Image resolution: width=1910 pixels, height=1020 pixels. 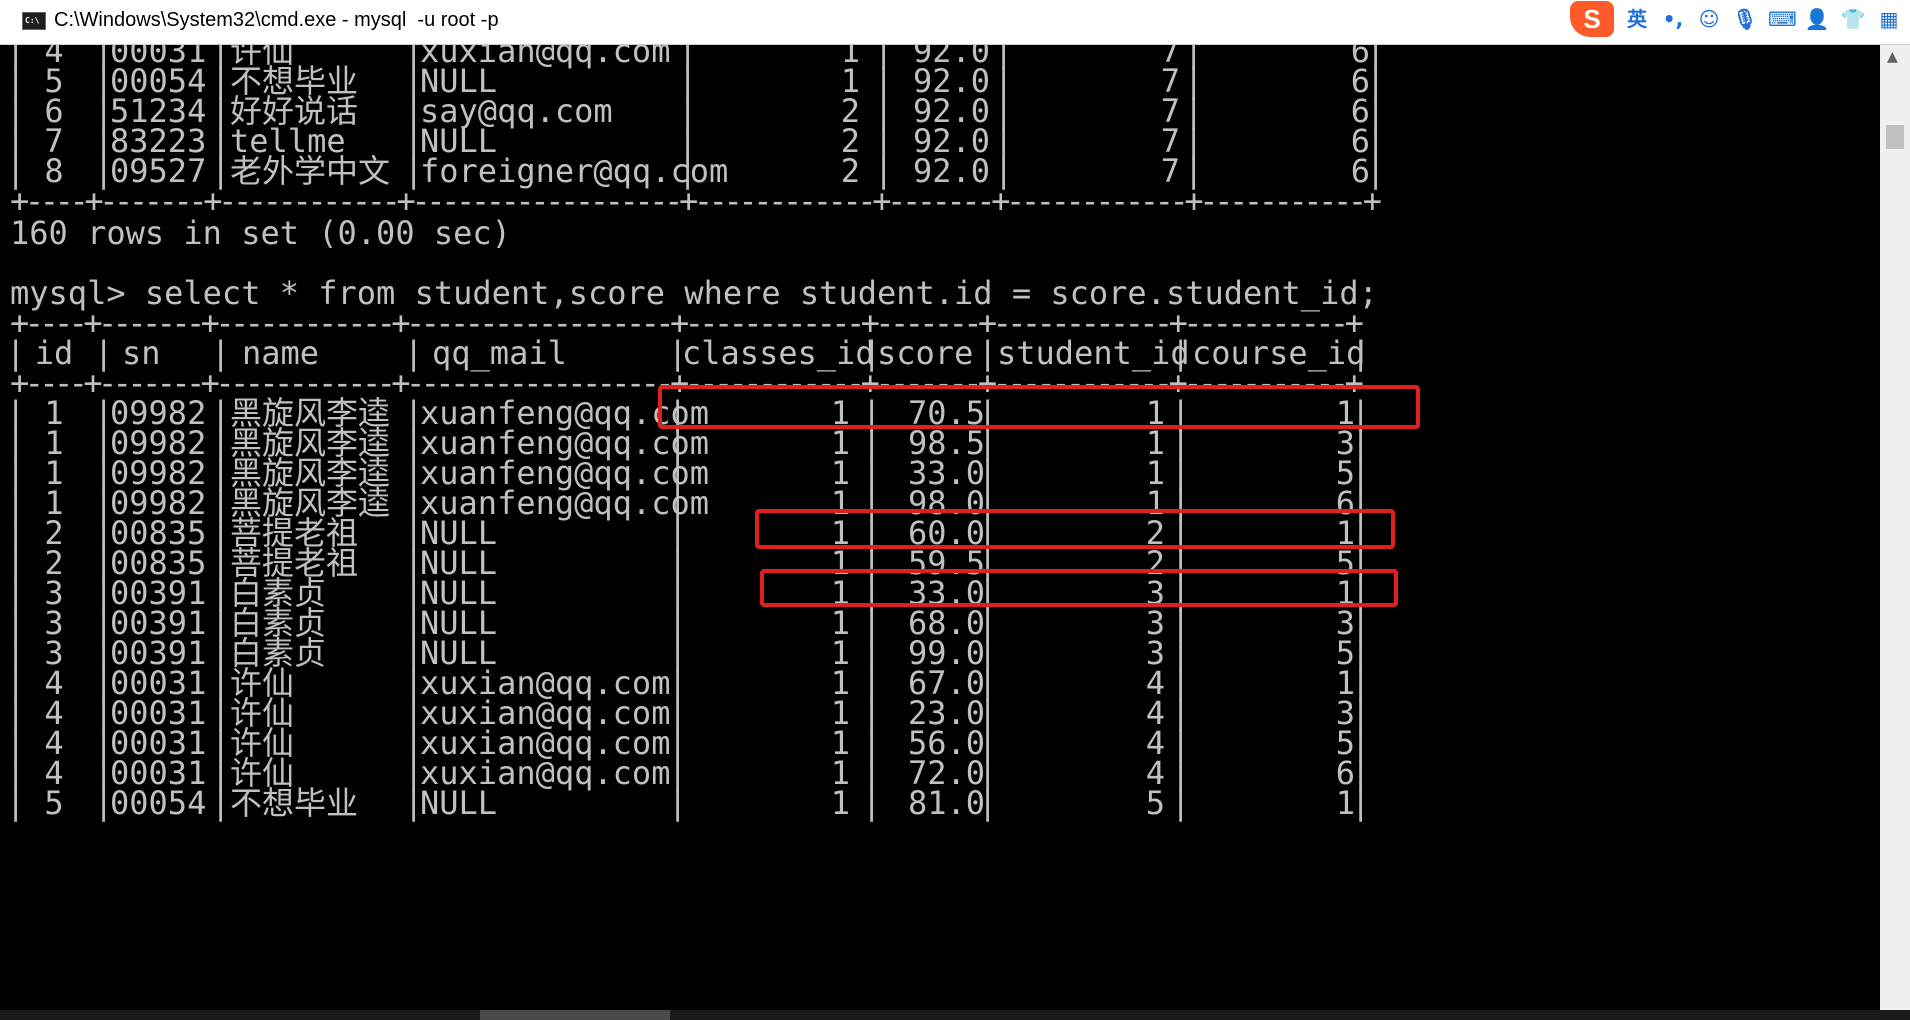 I want to click on cell-sn: 00054, so click(x=158, y=803).